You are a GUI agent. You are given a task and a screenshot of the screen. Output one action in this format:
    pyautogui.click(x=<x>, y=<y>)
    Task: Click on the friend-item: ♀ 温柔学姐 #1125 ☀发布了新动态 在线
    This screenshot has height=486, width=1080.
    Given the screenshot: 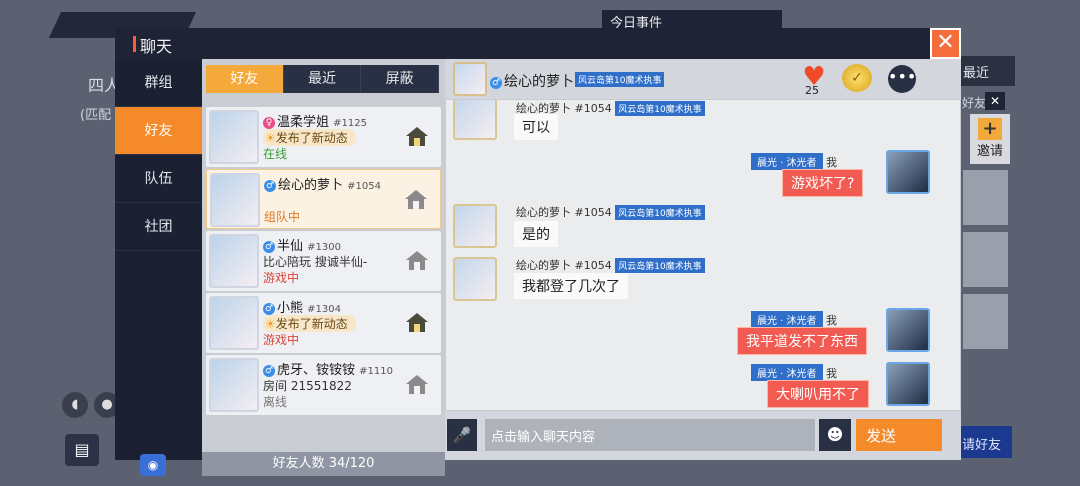 What is the action you would take?
    pyautogui.click(x=323, y=137)
    